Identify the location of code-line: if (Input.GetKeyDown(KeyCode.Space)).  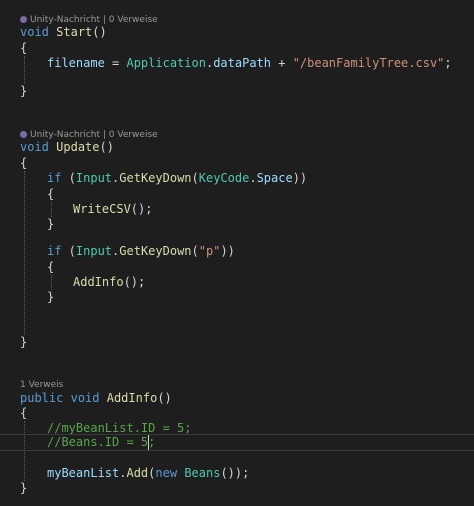
(177, 178).